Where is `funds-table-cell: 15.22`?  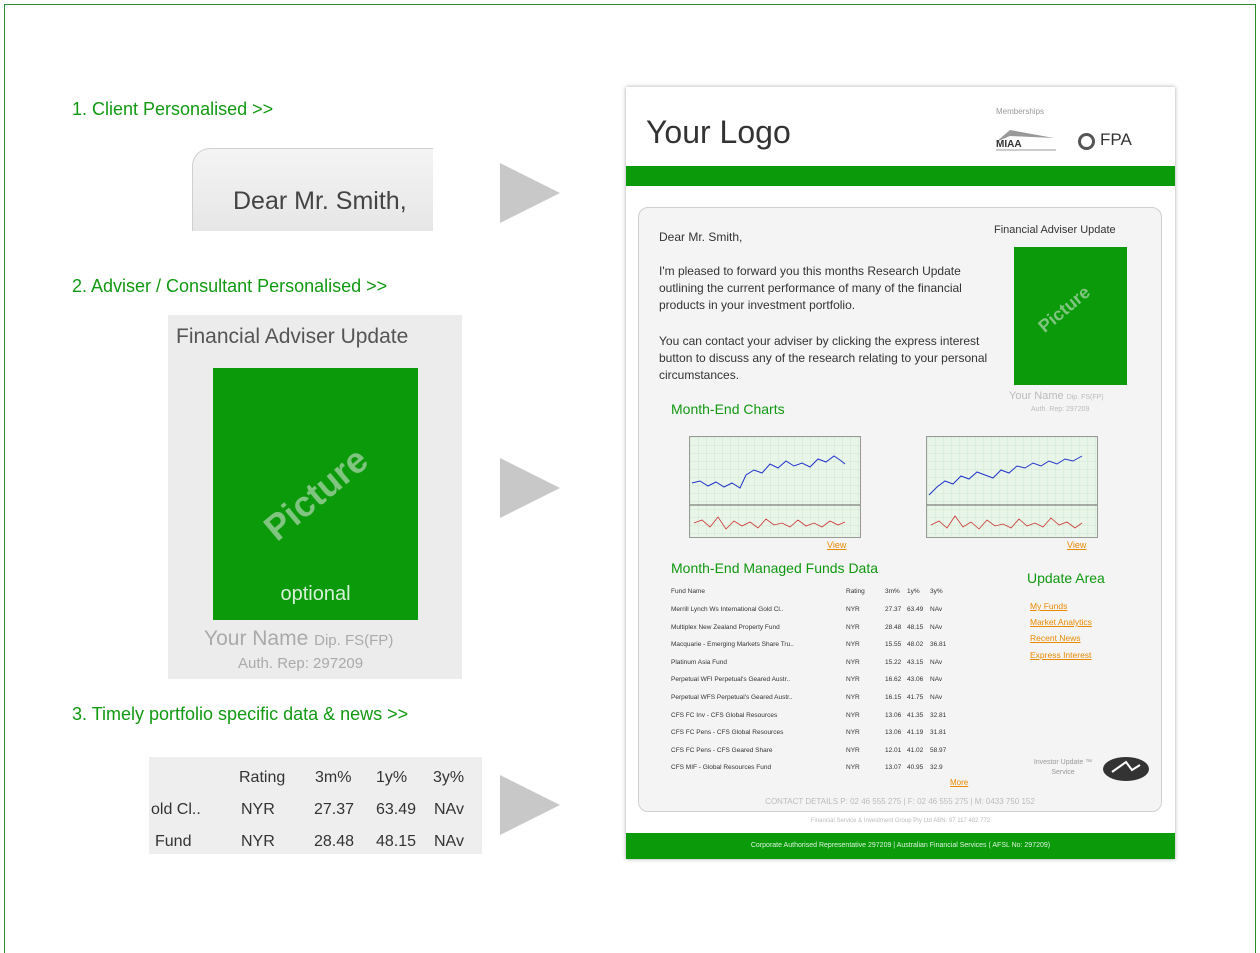
funds-table-cell: 15.22 is located at coordinates (893, 662).